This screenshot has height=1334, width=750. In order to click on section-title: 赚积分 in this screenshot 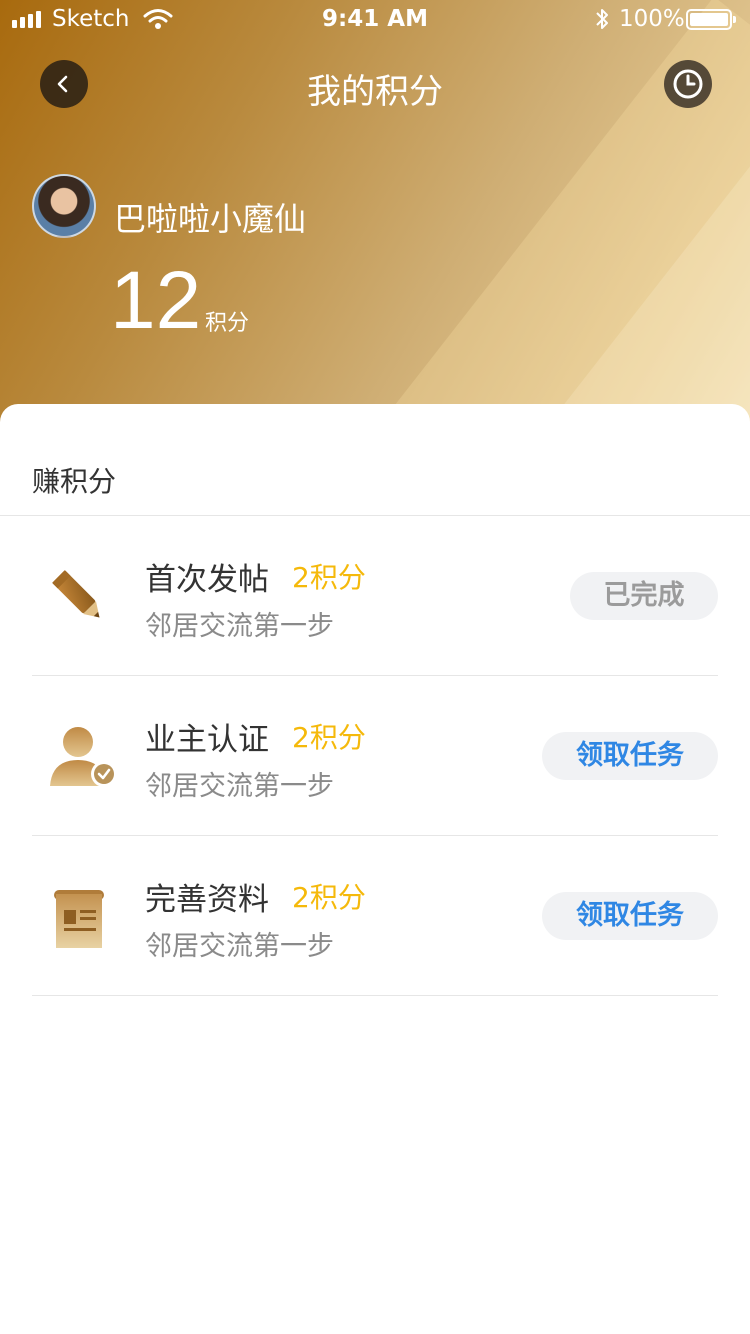, I will do `click(74, 481)`.